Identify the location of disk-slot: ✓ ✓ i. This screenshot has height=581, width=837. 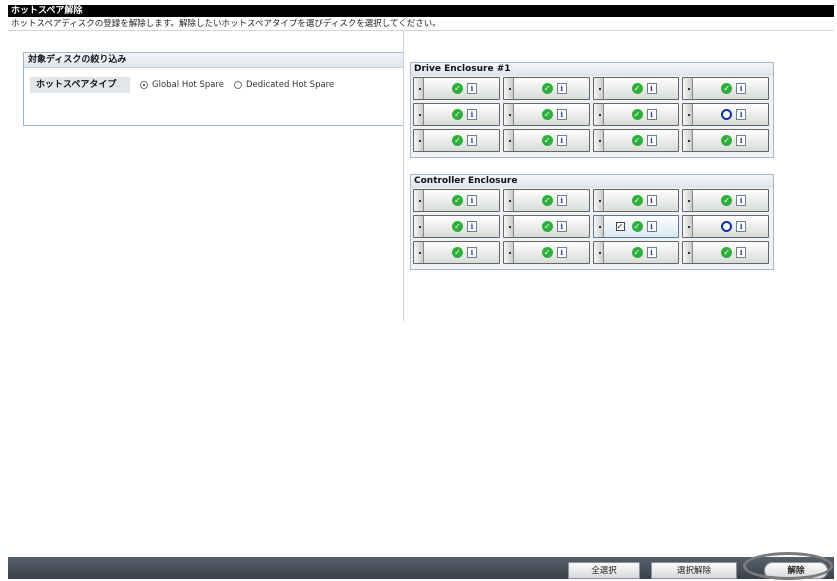
(636, 226).